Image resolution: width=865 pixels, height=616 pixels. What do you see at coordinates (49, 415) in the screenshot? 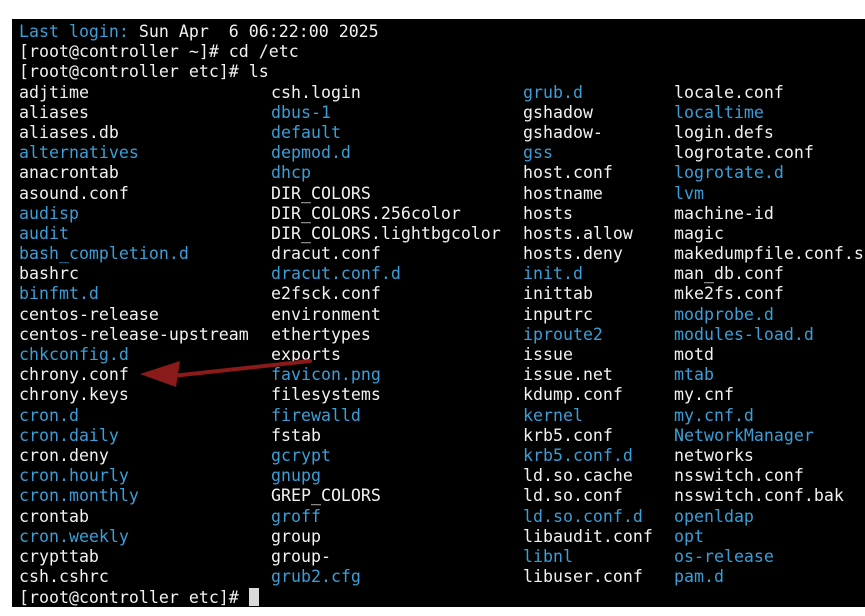
I see `directory-entry: cron.d` at bounding box center [49, 415].